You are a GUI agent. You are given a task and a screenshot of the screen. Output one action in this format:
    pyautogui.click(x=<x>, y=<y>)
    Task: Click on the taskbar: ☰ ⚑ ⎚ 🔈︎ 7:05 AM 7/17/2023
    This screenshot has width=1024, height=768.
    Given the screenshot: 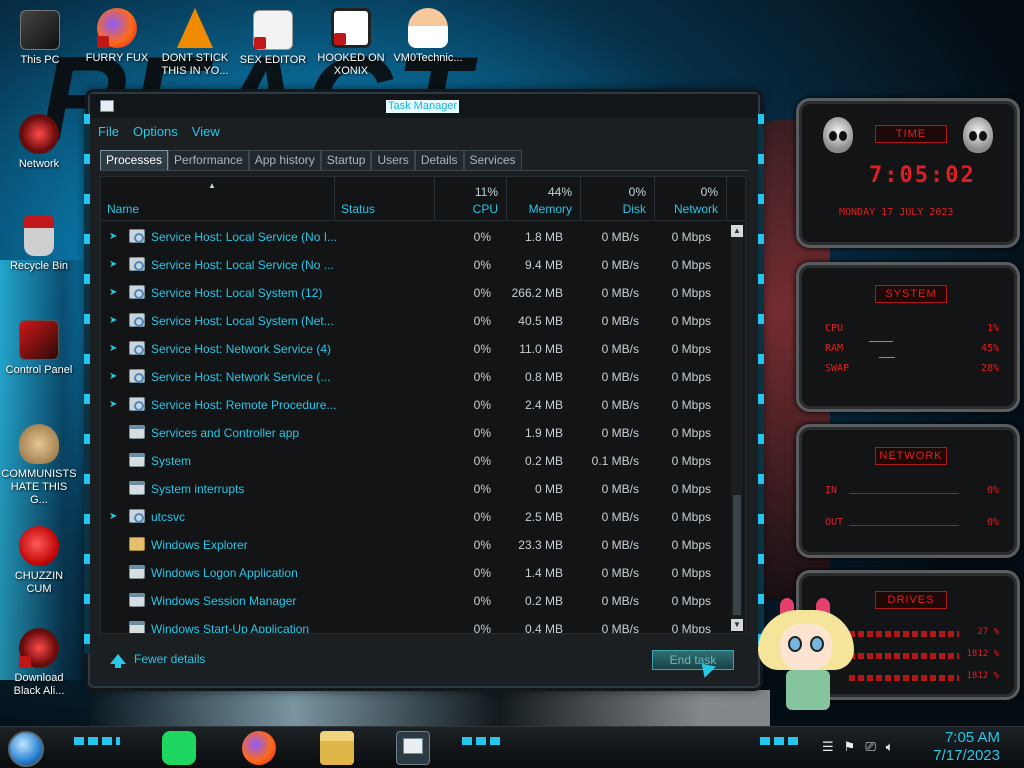 What is the action you would take?
    pyautogui.click(x=512, y=747)
    